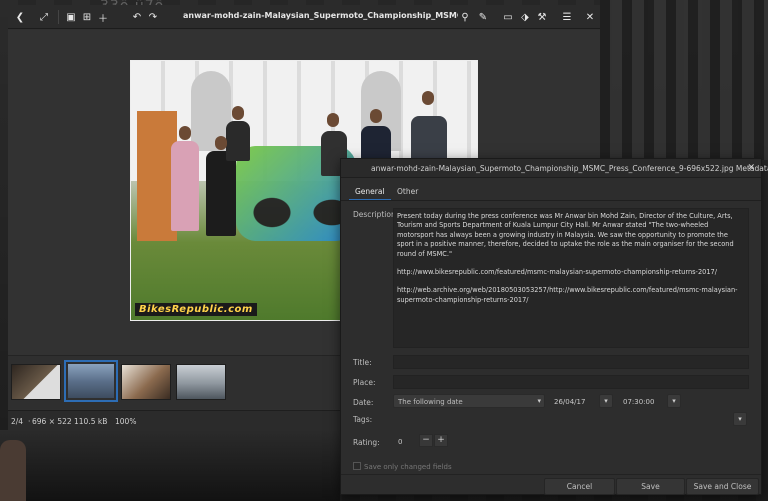 Image resolution: width=768 pixels, height=501 pixels. Describe the element at coordinates (539, 401) in the screenshot. I see `chevron-down-icon: ▾` at that location.